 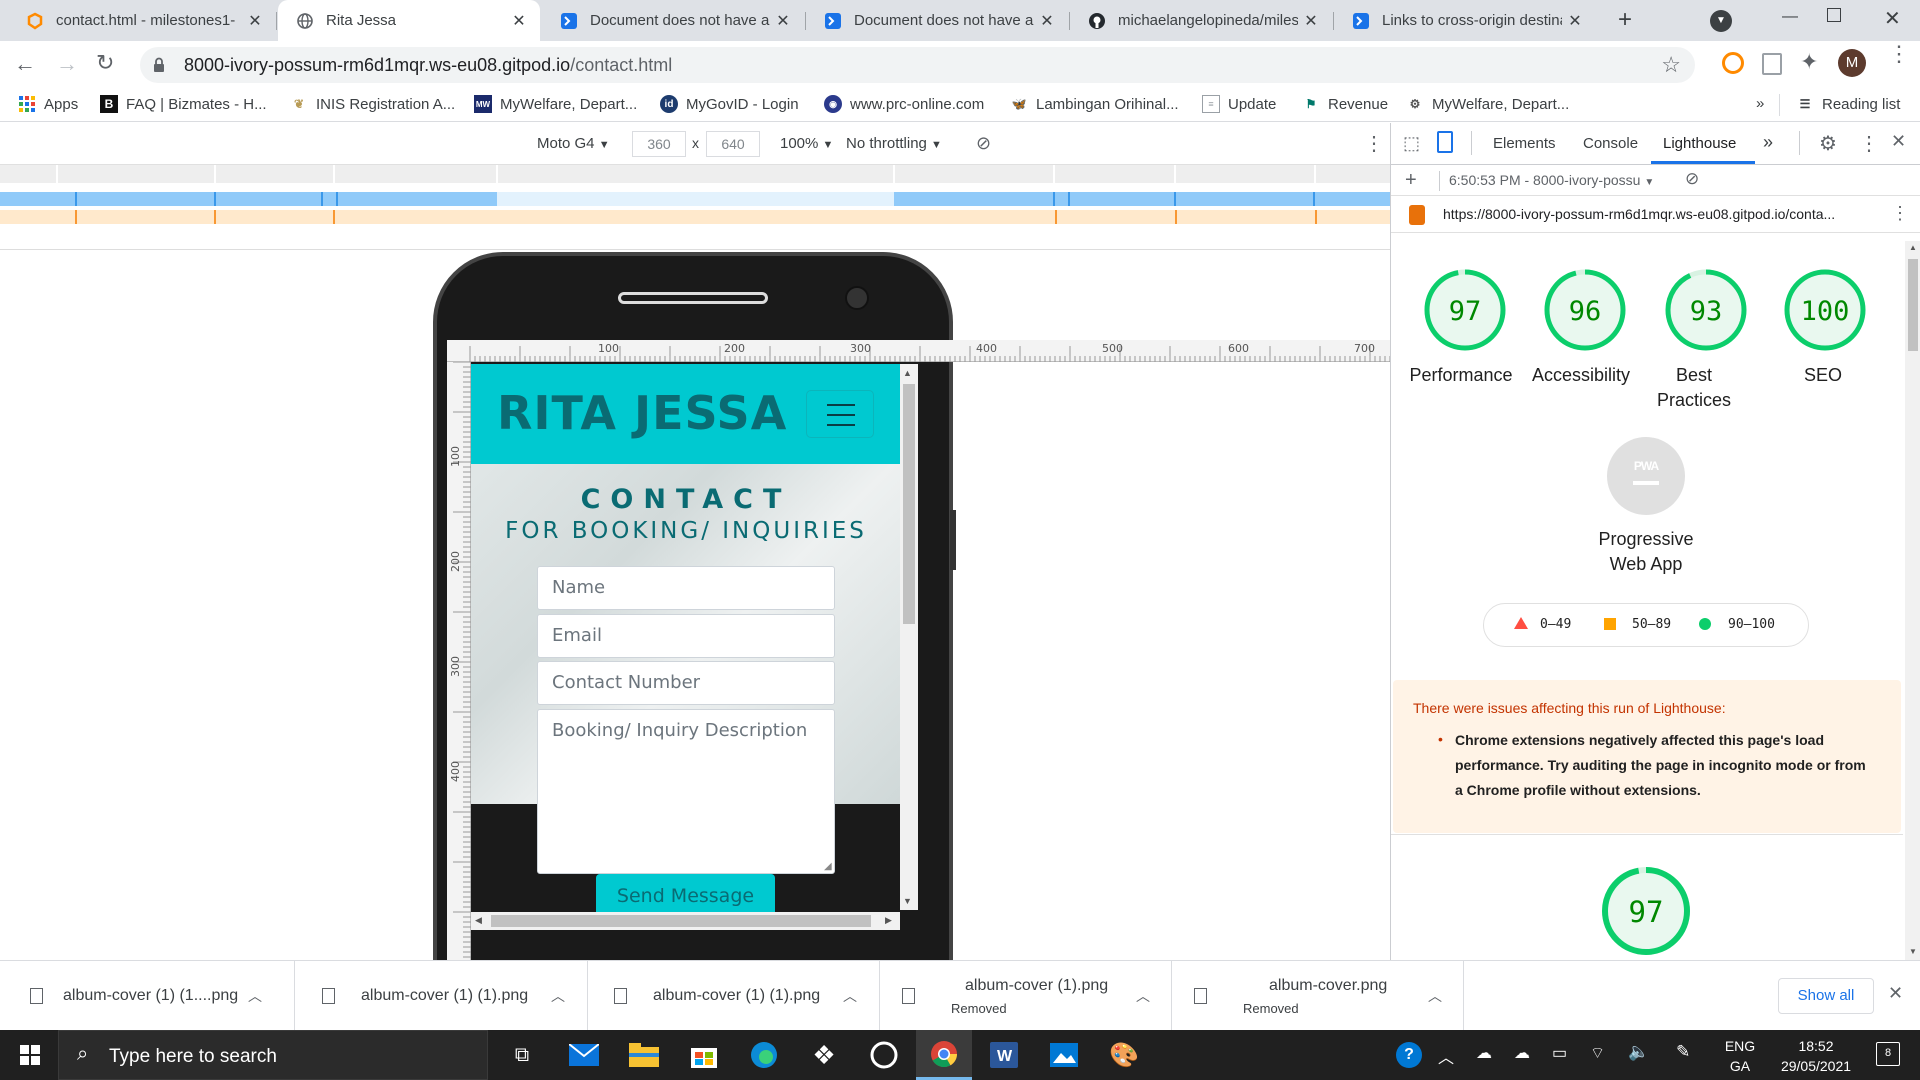 What do you see at coordinates (1733, 63) in the screenshot?
I see `extension-icon` at bounding box center [1733, 63].